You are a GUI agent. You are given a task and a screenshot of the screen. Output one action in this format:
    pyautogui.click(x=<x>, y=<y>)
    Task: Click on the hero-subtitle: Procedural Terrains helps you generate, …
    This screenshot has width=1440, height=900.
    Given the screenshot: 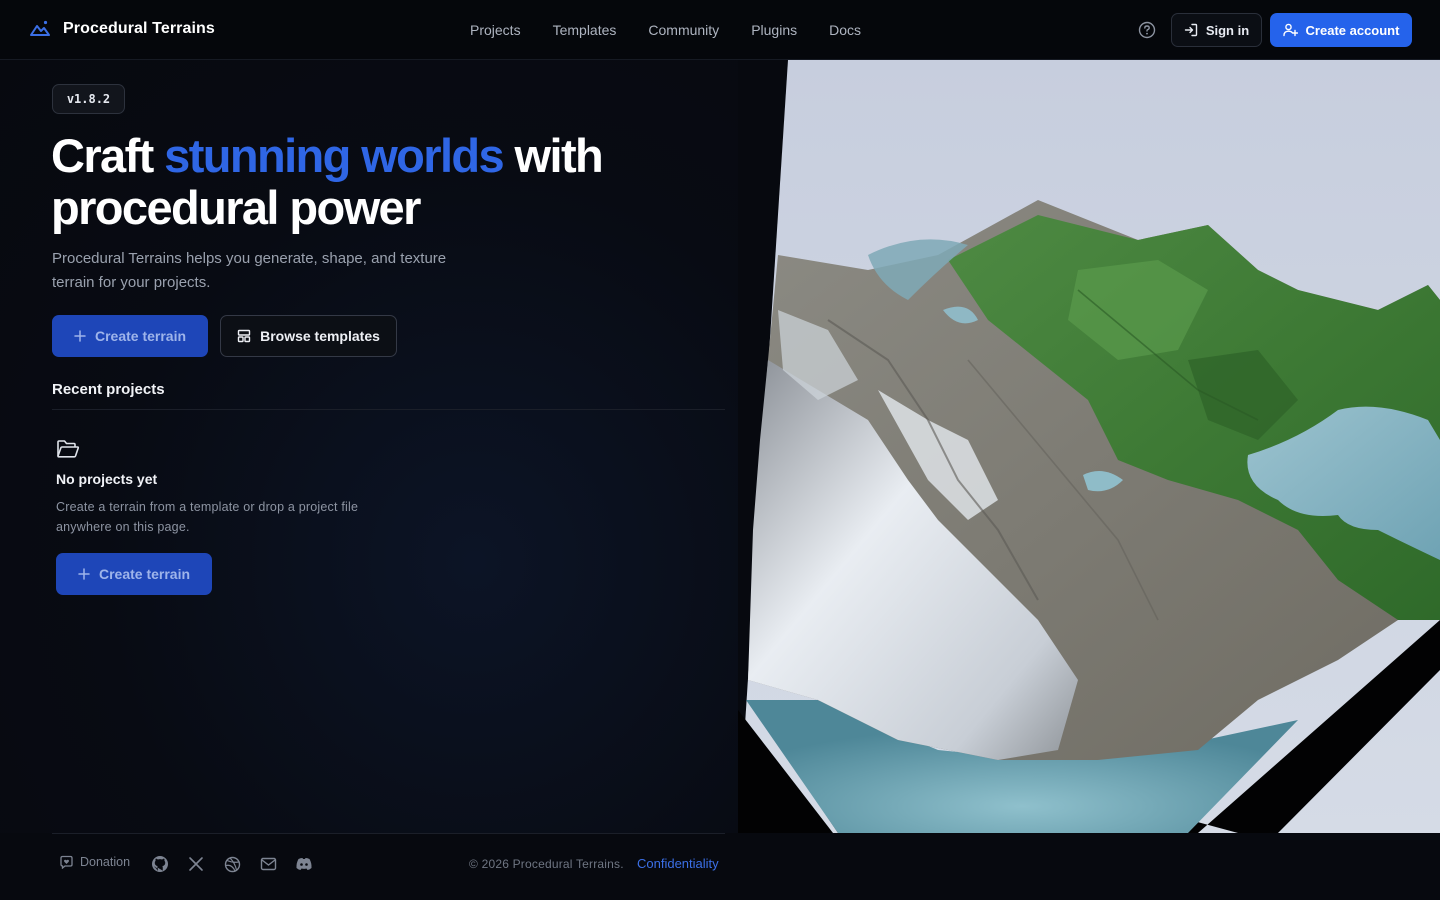 What is the action you would take?
    pyautogui.click(x=249, y=270)
    